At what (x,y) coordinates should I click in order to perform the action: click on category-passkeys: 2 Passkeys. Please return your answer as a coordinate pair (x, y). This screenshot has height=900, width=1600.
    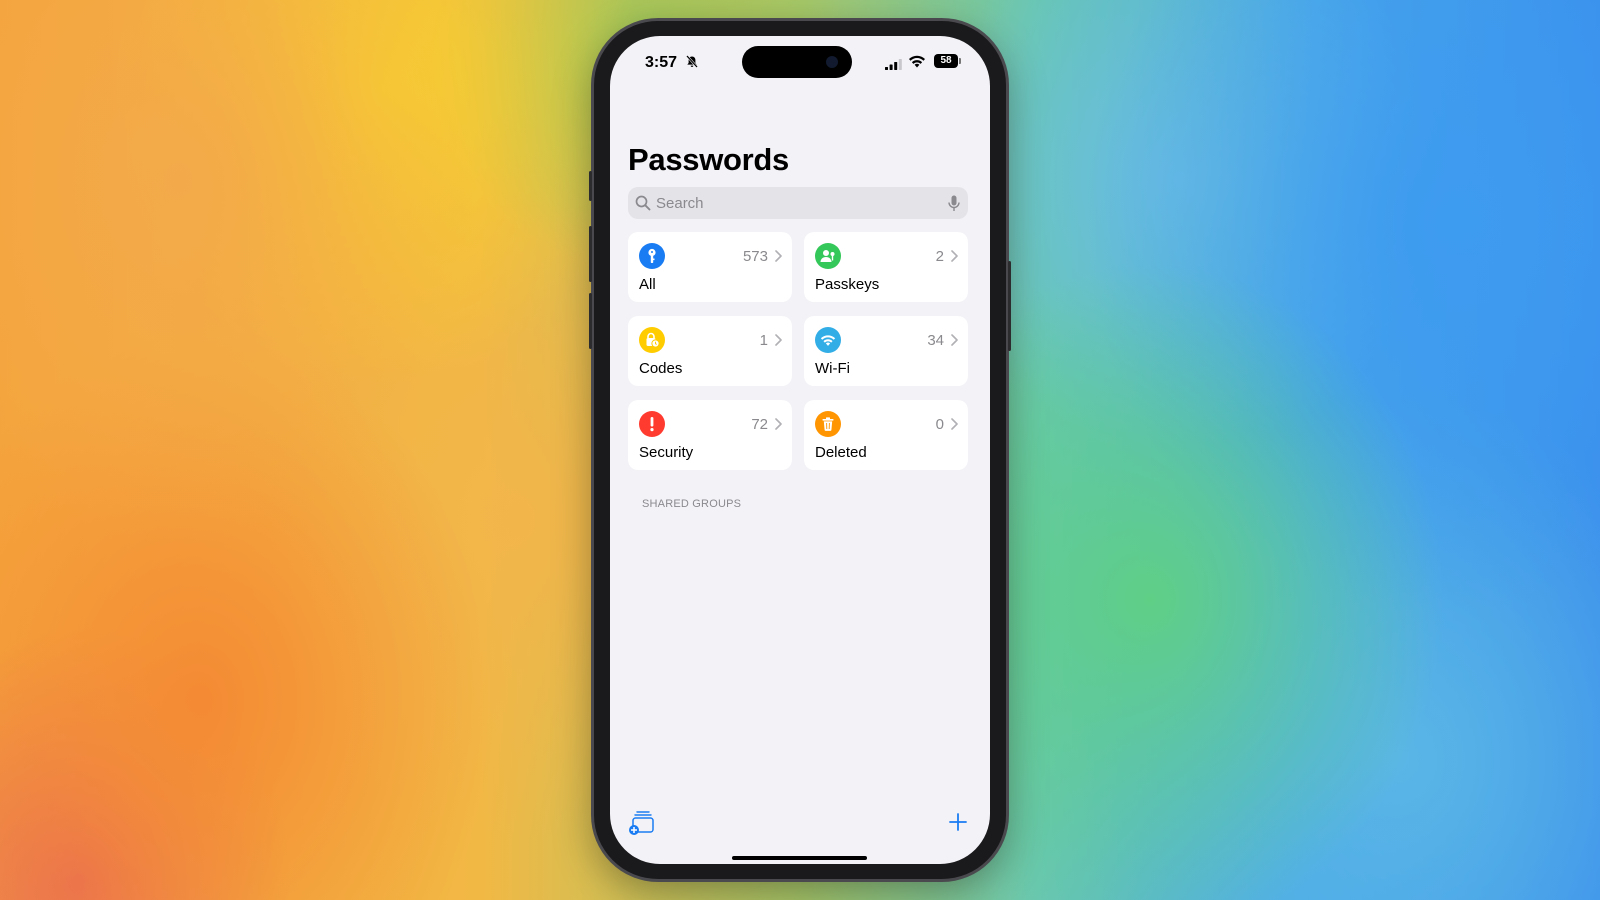
    Looking at the image, I should click on (886, 267).